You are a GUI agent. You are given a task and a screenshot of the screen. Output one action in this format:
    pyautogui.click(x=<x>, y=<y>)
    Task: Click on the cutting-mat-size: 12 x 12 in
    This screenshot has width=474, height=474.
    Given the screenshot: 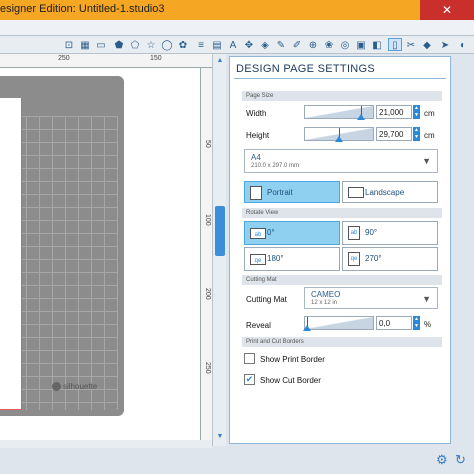 What is the action you would take?
    pyautogui.click(x=324, y=303)
    